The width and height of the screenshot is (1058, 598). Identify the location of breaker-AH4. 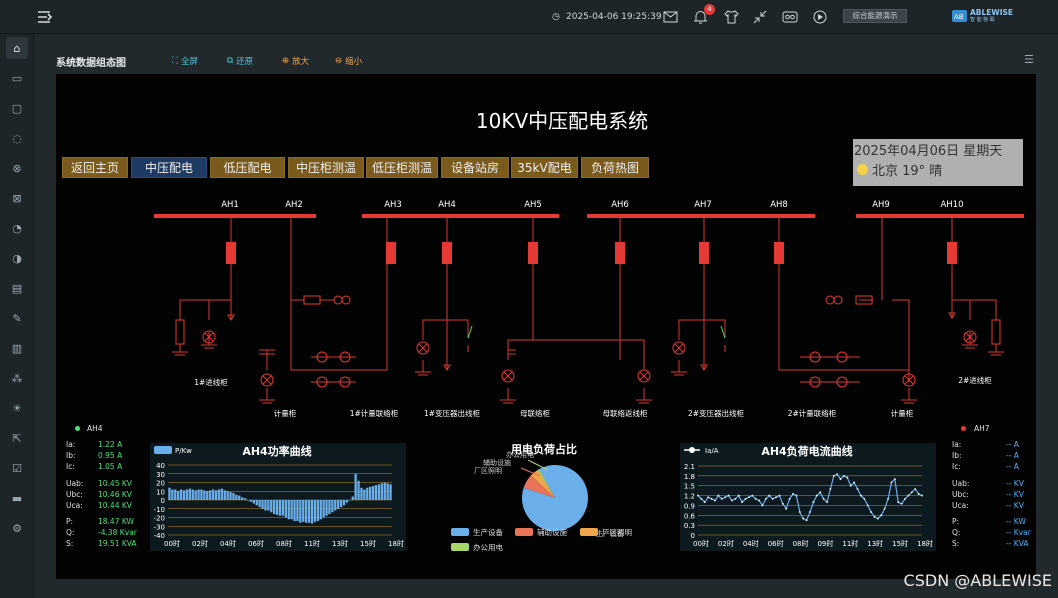
(447, 253).